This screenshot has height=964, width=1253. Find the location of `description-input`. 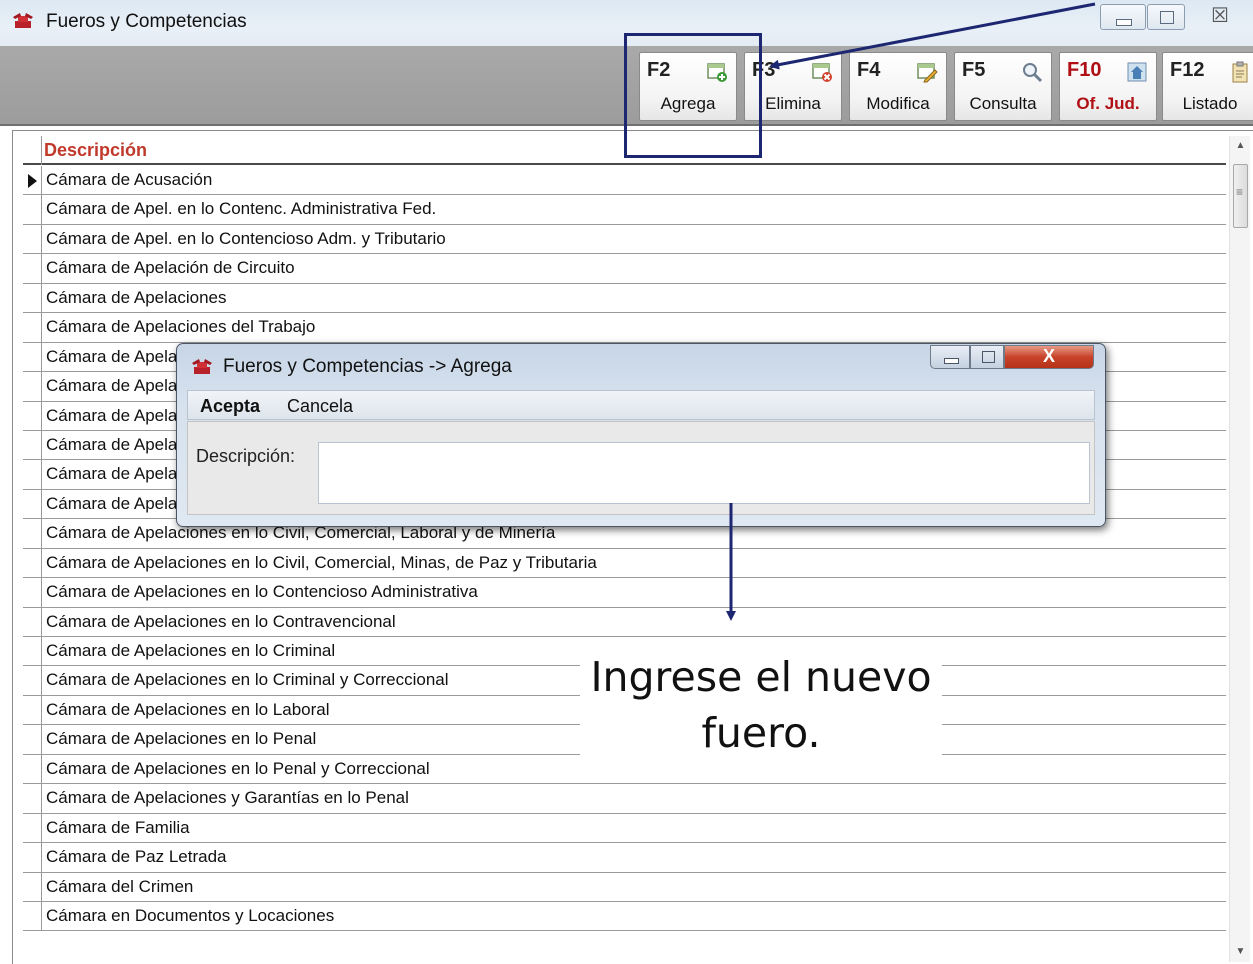

description-input is located at coordinates (704, 473).